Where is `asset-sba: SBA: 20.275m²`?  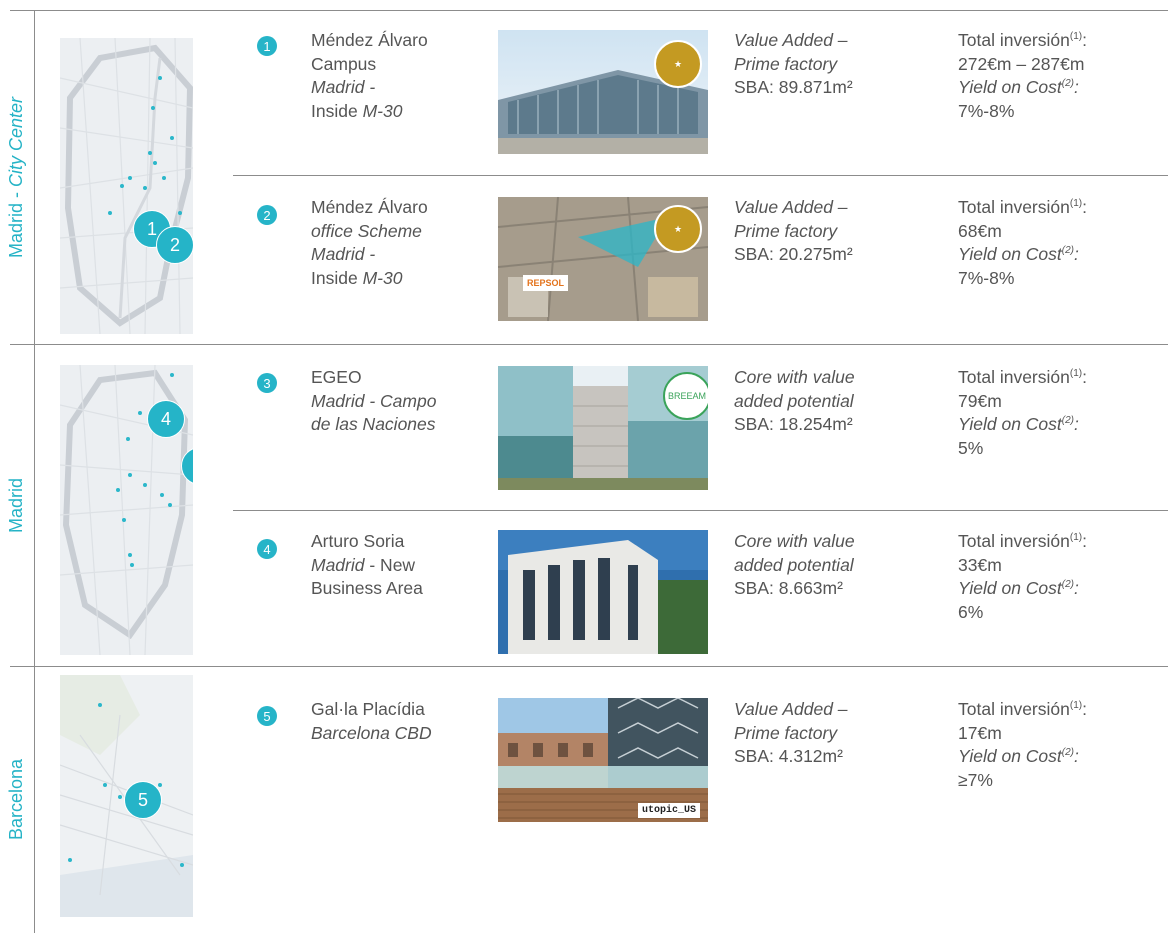
asset-sba: SBA: 20.275m² is located at coordinates (793, 254).